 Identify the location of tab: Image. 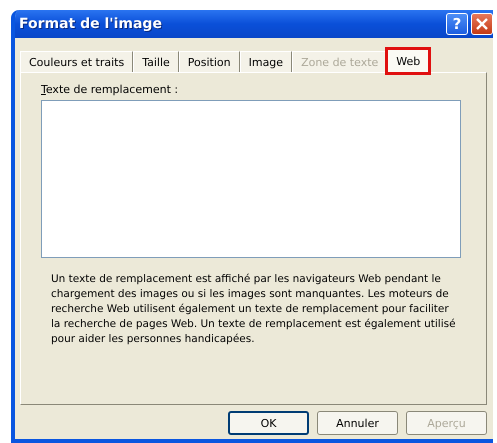
(266, 61).